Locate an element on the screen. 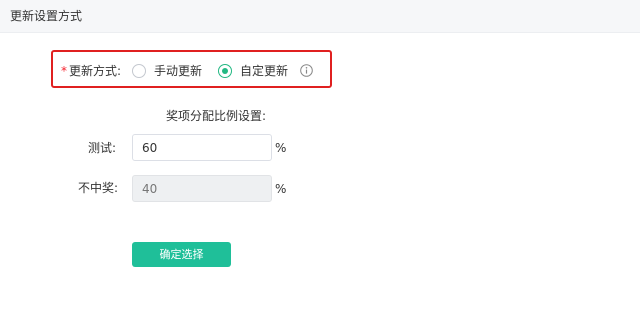 The image size is (640, 321). no-prize-ratio-unit: % is located at coordinates (281, 189).